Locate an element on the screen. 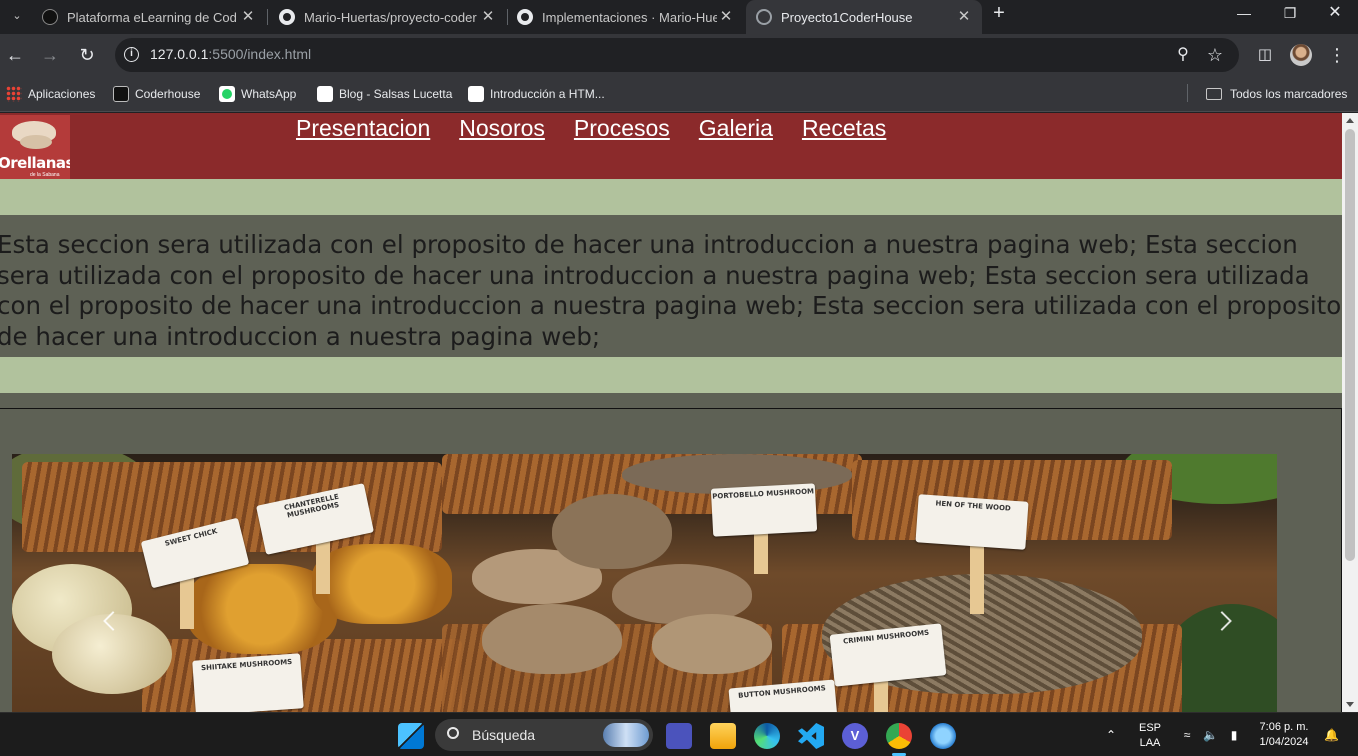 Image resolution: width=1358 pixels, height=756 pixels. tab-github-proyecto-coder: Mario-Huertas/proyecto-coder ✕ is located at coordinates (388, 17).